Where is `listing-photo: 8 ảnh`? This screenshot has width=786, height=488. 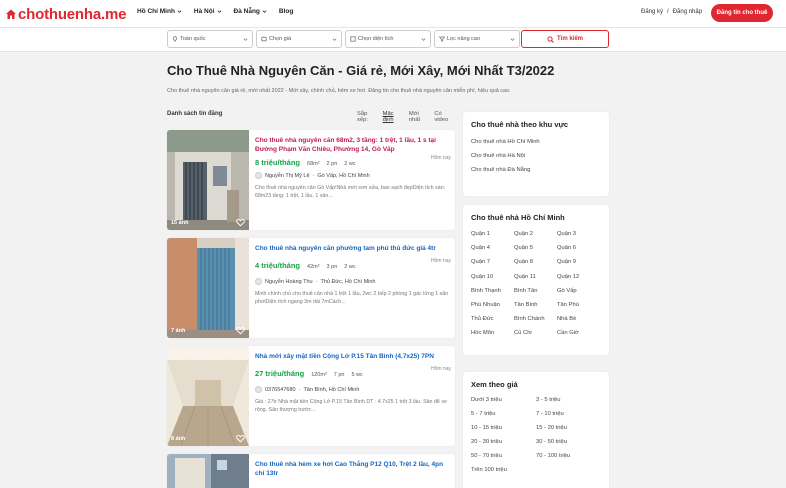
listing-photo: 8 ảnh is located at coordinates (208, 396).